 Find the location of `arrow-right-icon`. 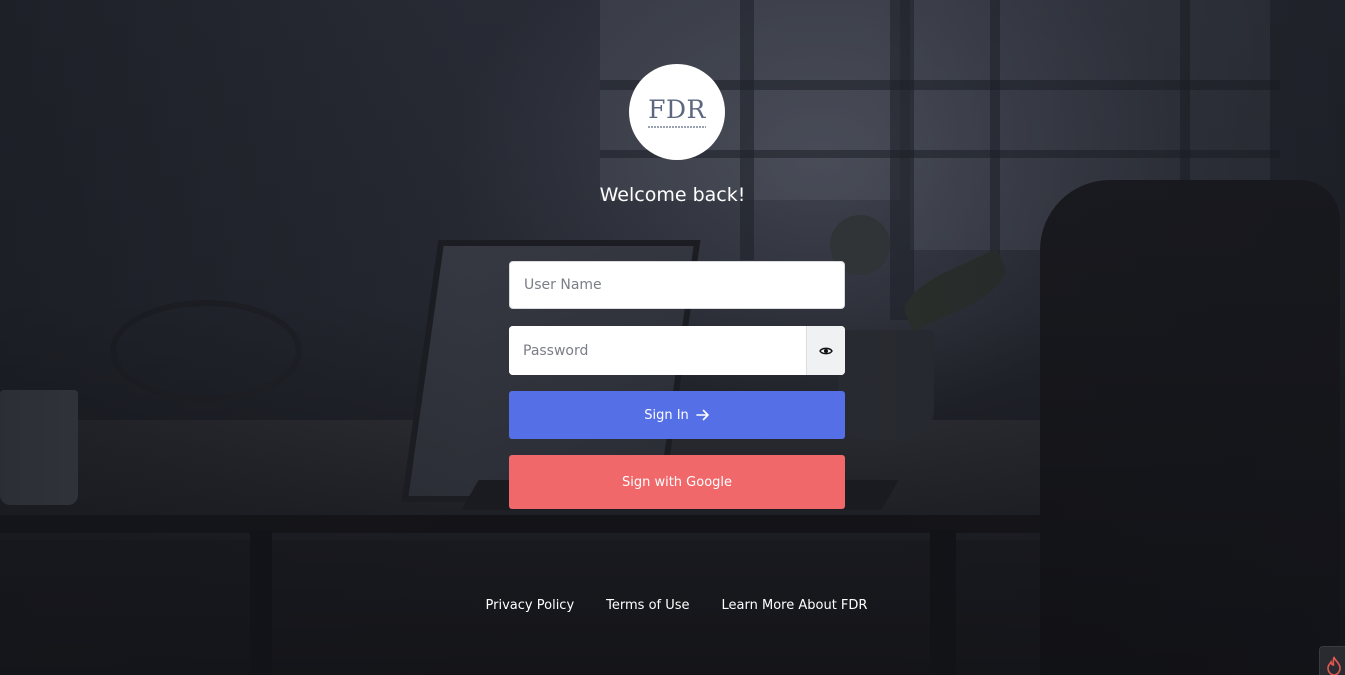

arrow-right-icon is located at coordinates (702, 415).